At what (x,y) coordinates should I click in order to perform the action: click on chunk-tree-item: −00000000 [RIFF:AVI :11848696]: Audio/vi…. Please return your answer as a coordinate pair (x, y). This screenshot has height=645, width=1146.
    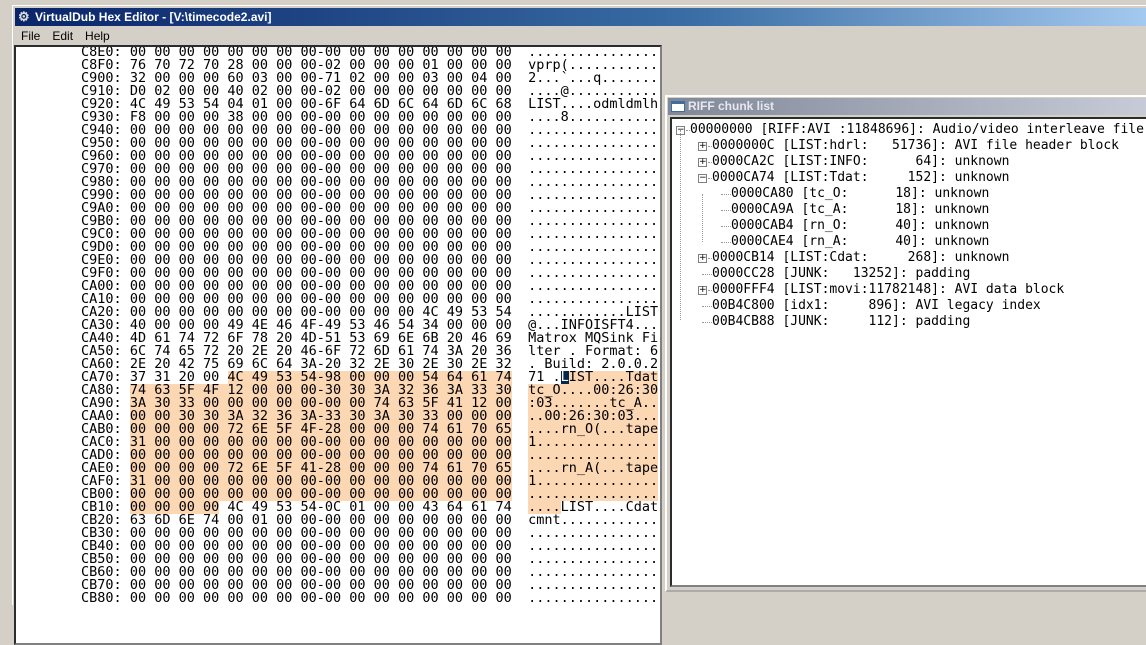
    Looking at the image, I should click on (909, 130).